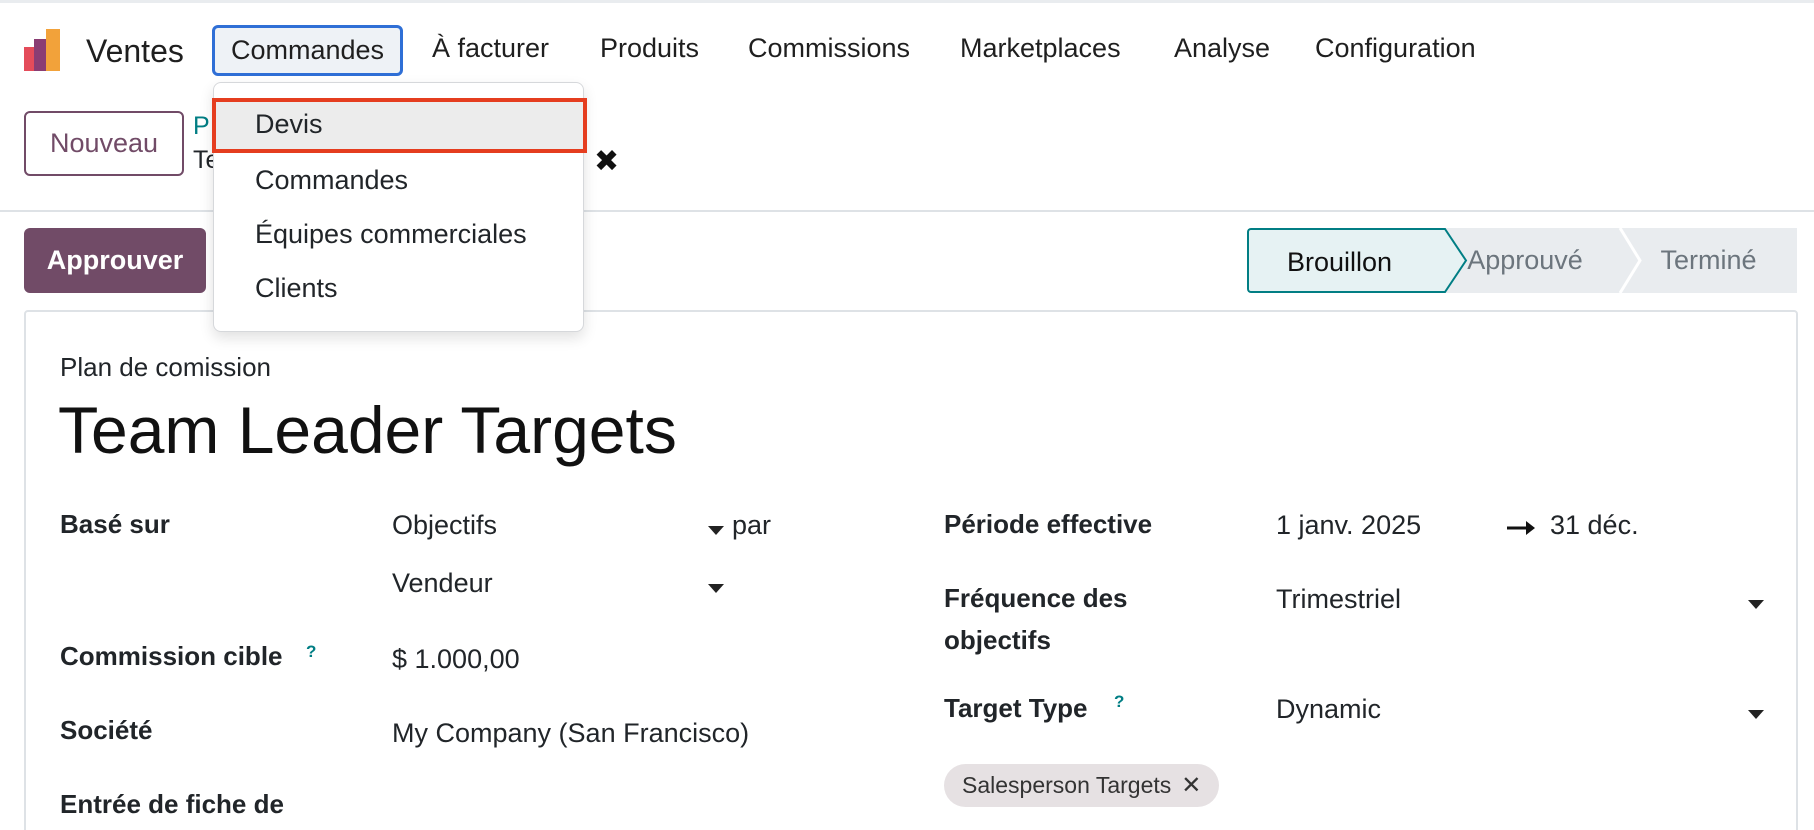 The height and width of the screenshot is (830, 1814). What do you see at coordinates (1338, 260) in the screenshot?
I see `stage-brouillon: Brouillon` at bounding box center [1338, 260].